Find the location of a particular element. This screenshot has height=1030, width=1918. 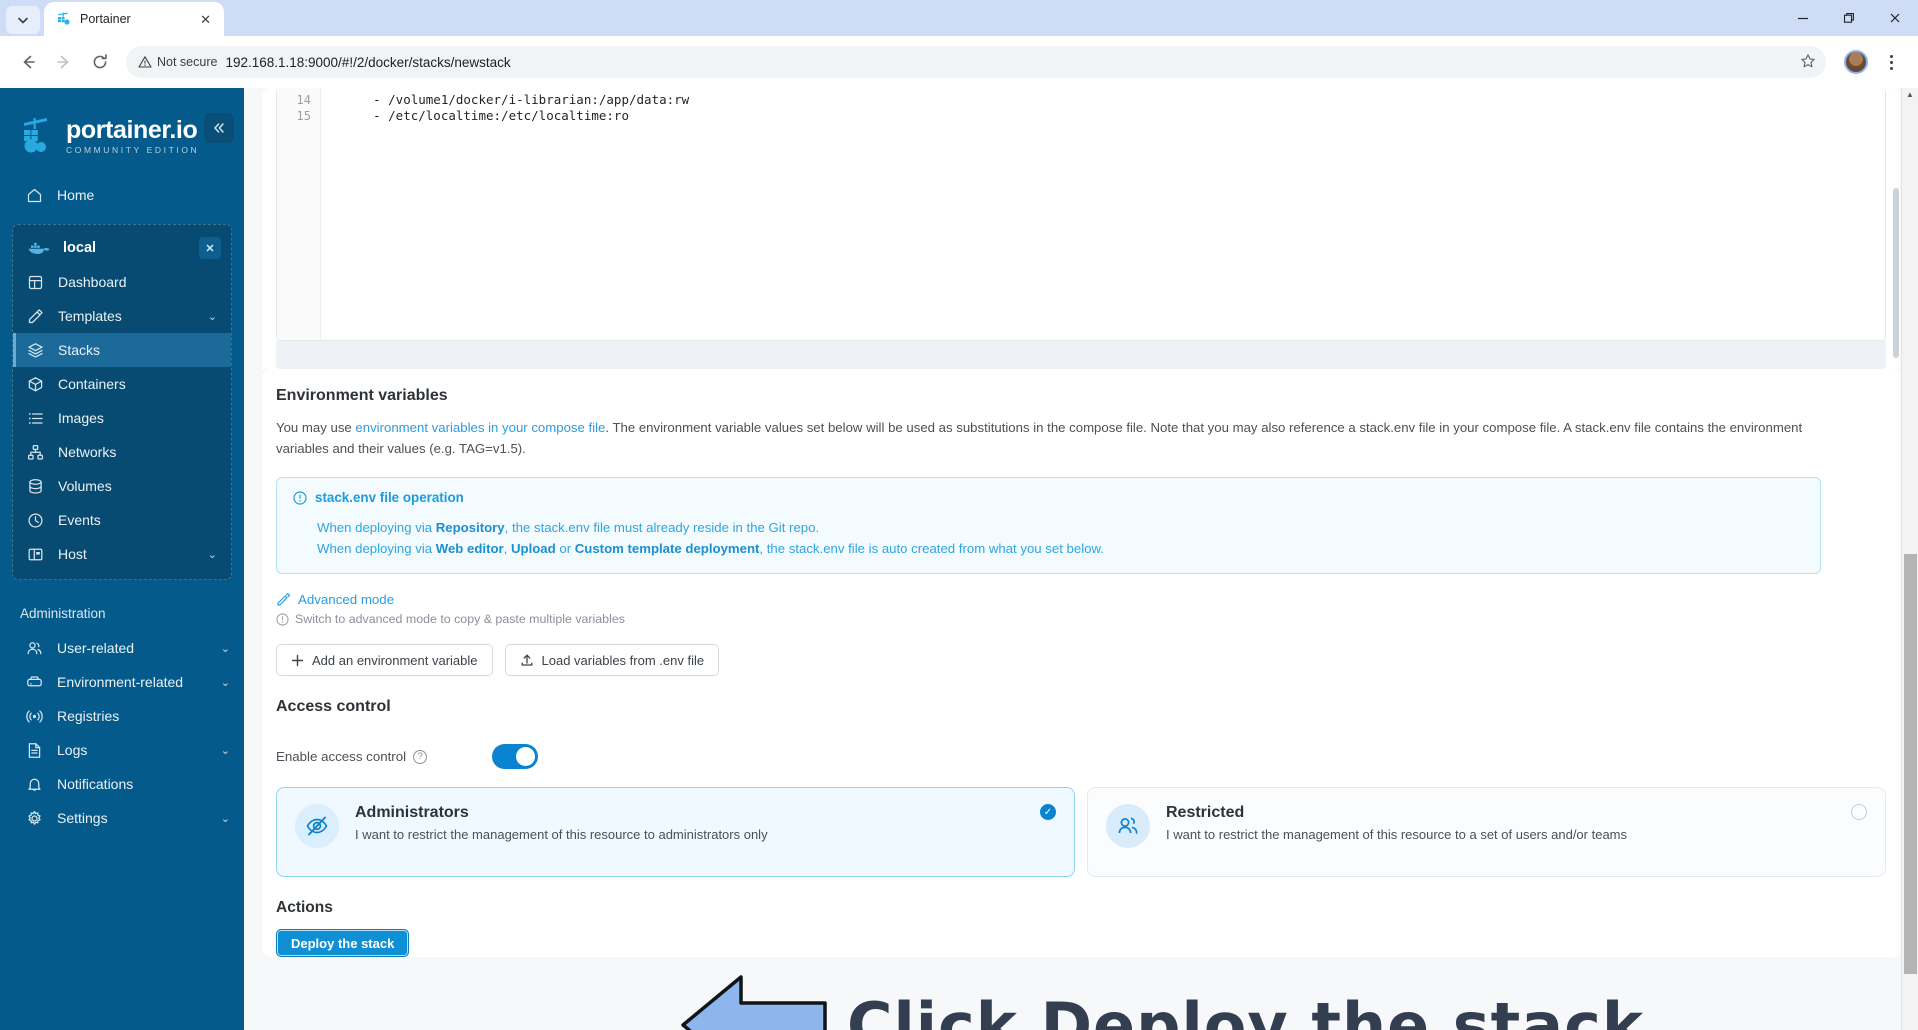

tab-close-icon: ✕ is located at coordinates (205, 19).